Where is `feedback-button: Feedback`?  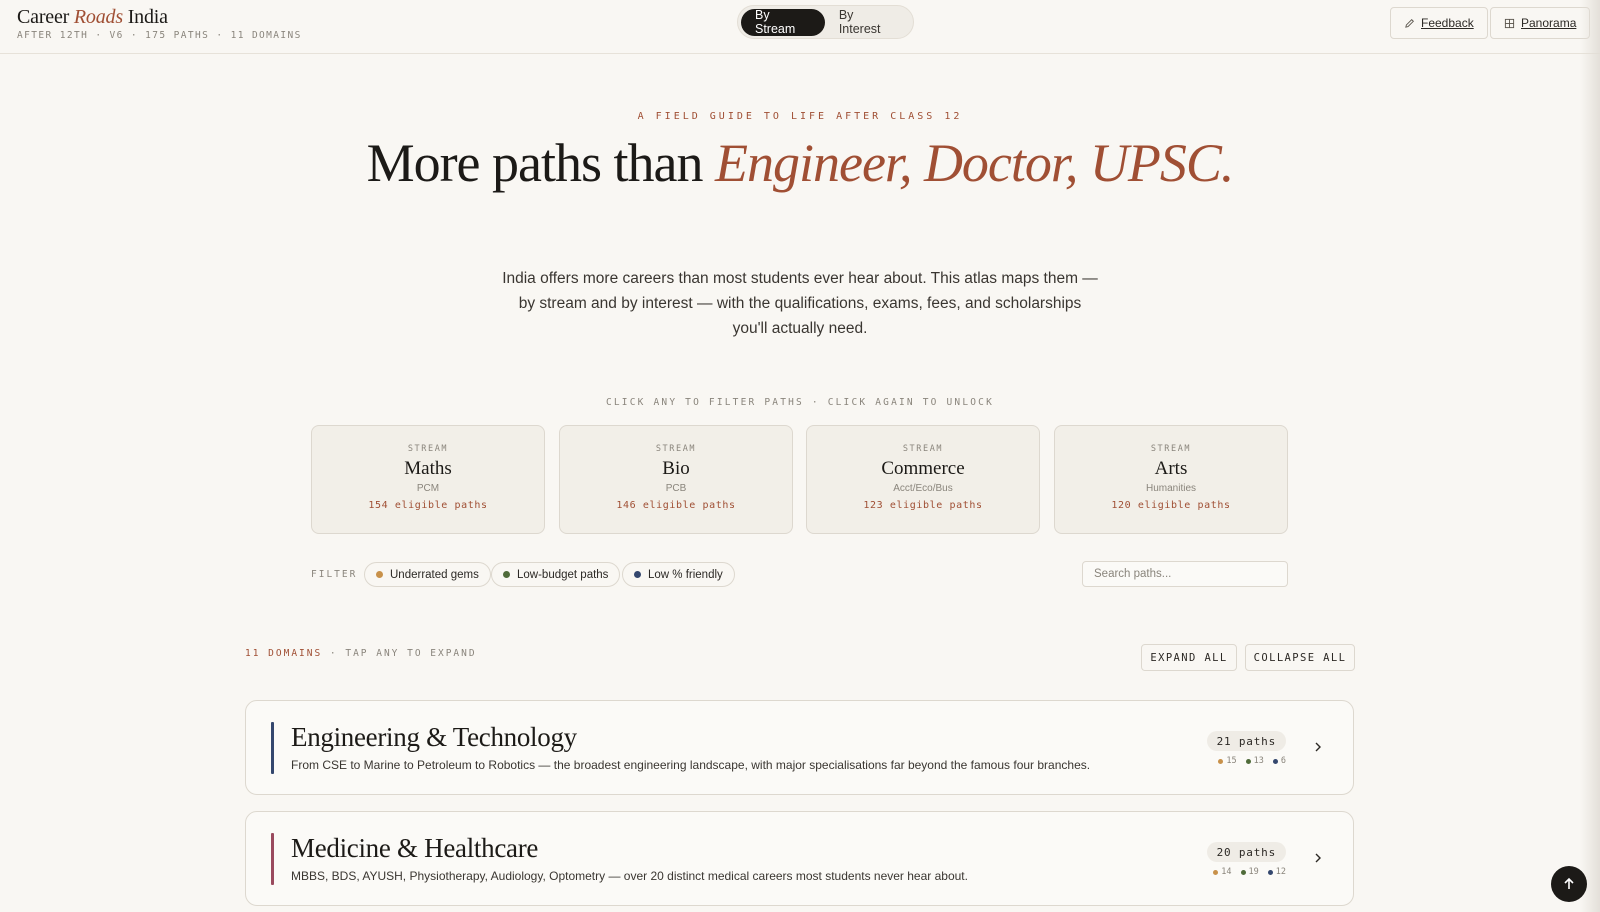
feedback-button: Feedback is located at coordinates (1439, 23).